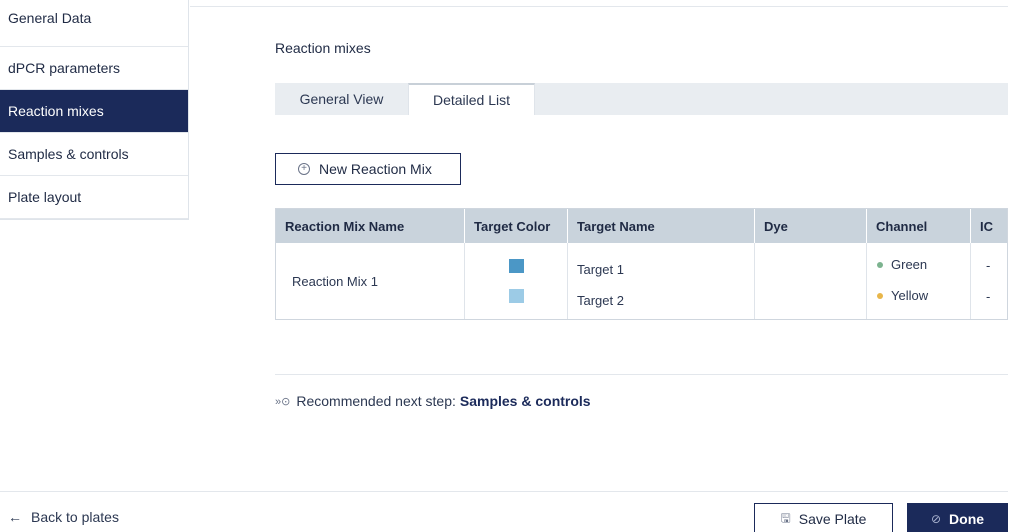 The width and height of the screenshot is (1015, 532). I want to click on done-button: ⊘ Done, so click(957, 517).